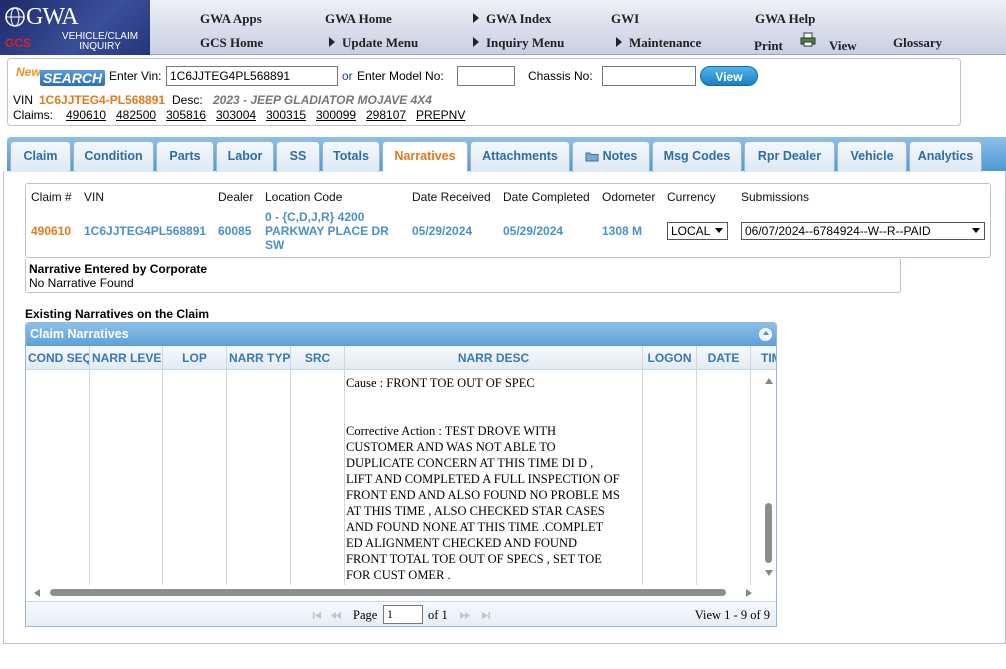  Describe the element at coordinates (519, 18) in the screenshot. I see `nav-gwa-index-label: GWA Index` at that location.